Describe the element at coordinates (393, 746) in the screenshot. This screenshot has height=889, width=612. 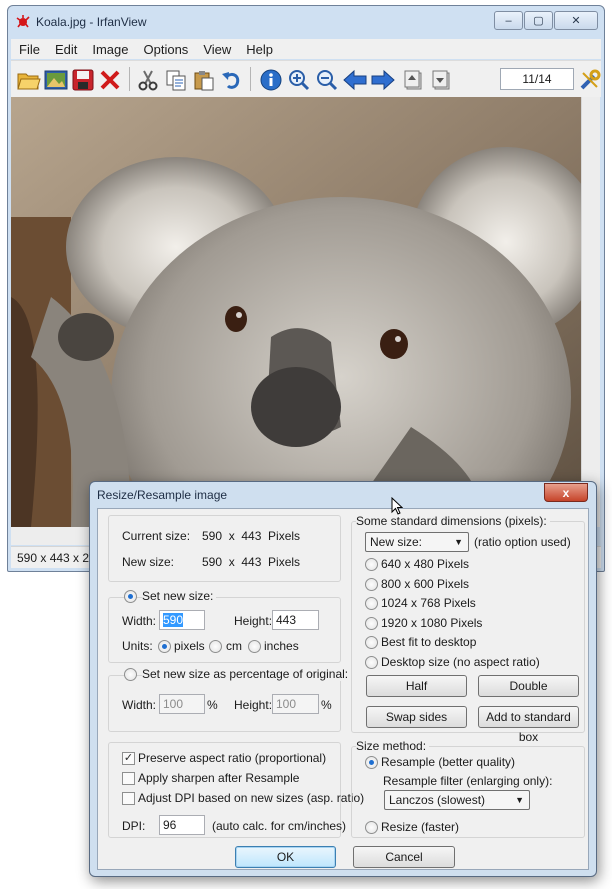
I see `size-method-label: Size method:` at that location.